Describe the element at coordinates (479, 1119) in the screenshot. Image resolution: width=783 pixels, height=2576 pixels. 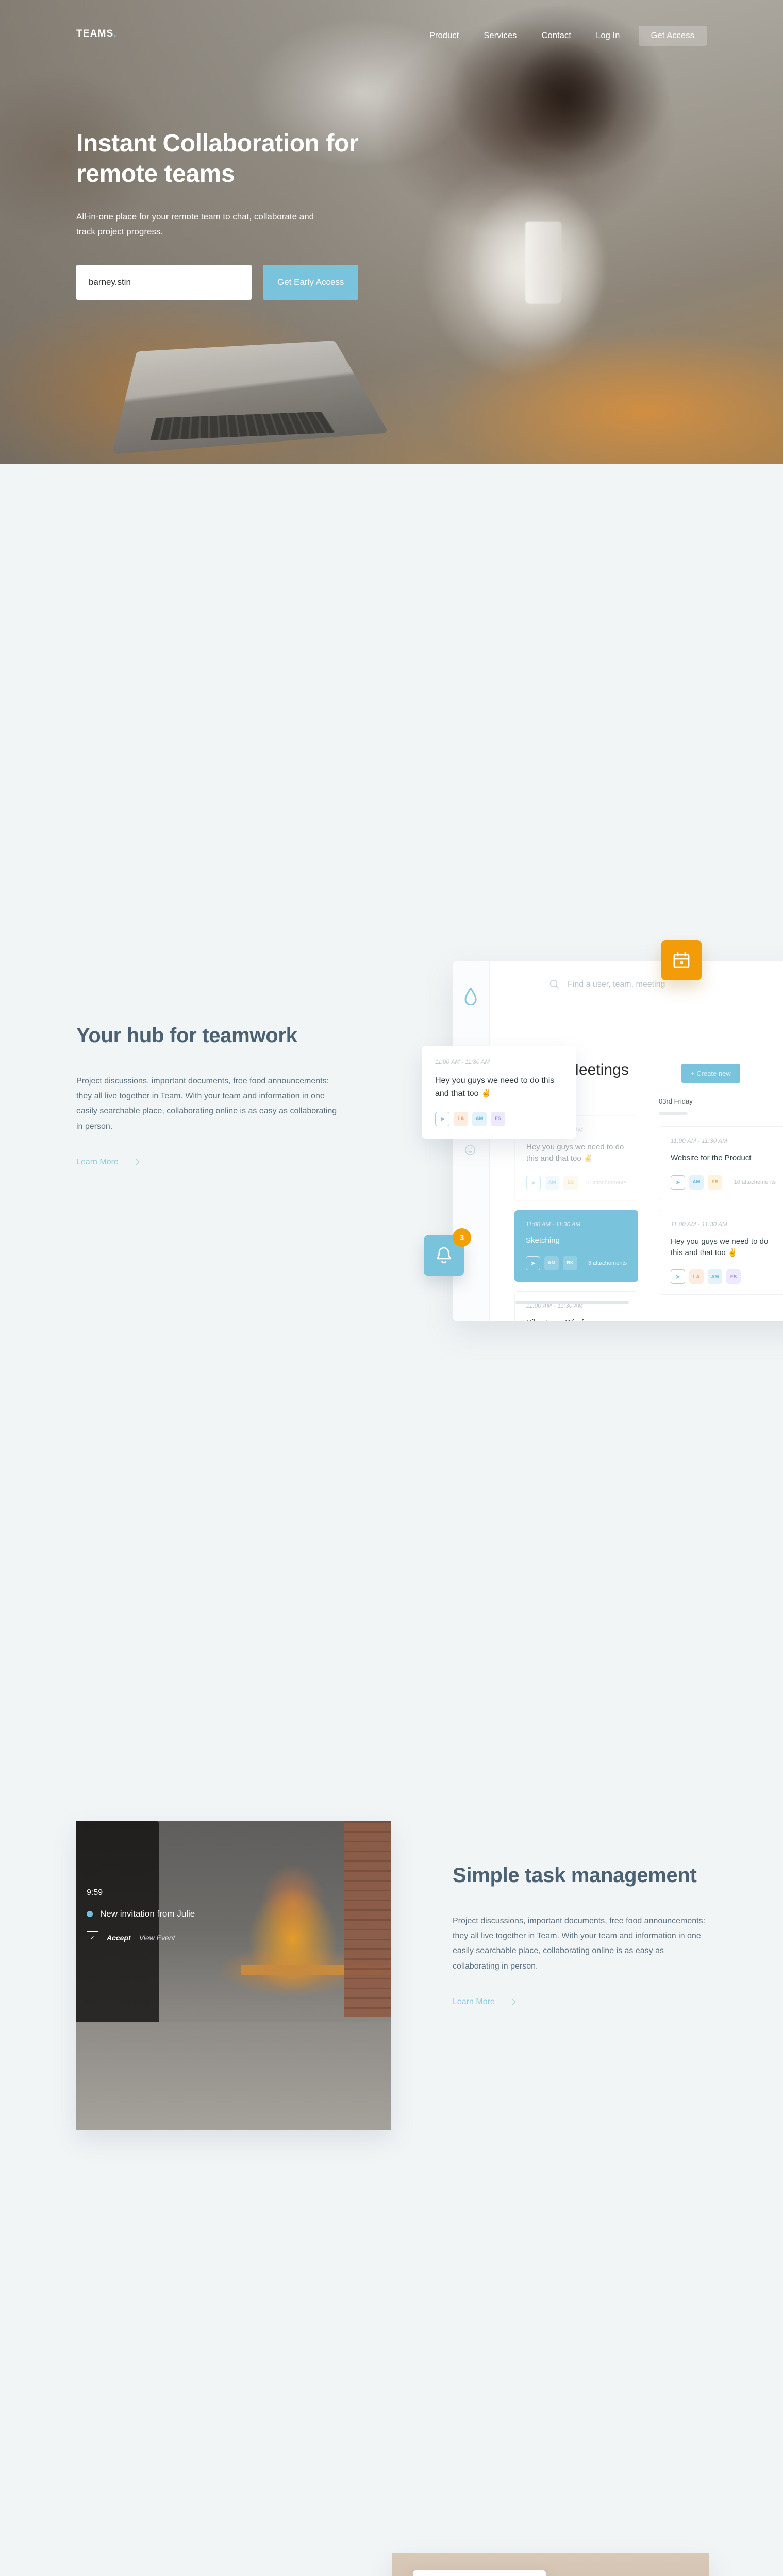
I see `avatar: AM` at that location.